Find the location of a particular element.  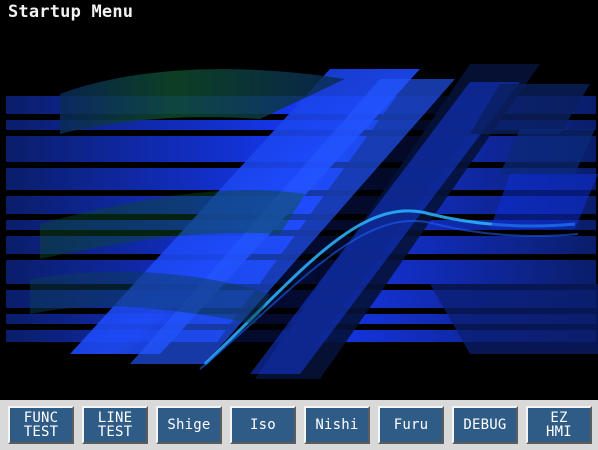

func-test-button: FUNC TEST is located at coordinates (41, 425).